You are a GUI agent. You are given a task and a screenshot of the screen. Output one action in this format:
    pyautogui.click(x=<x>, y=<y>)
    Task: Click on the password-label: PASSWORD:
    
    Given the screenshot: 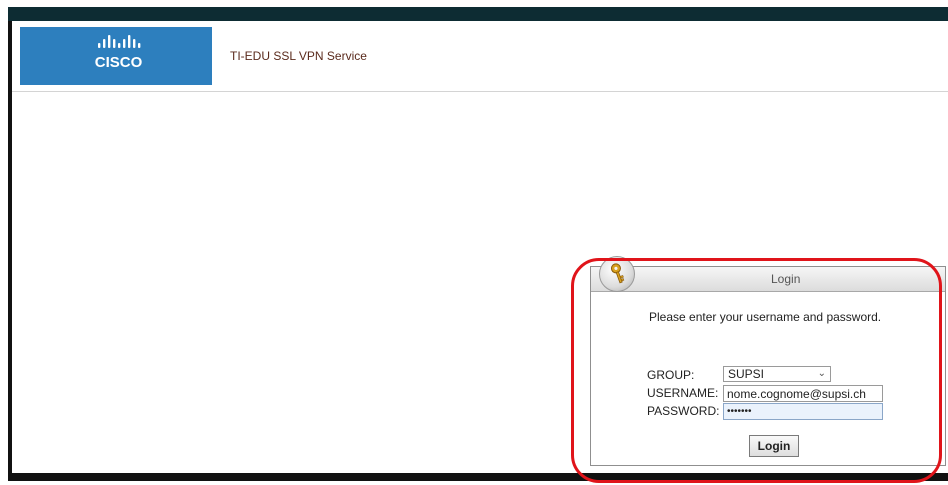 What is the action you would take?
    pyautogui.click(x=683, y=411)
    